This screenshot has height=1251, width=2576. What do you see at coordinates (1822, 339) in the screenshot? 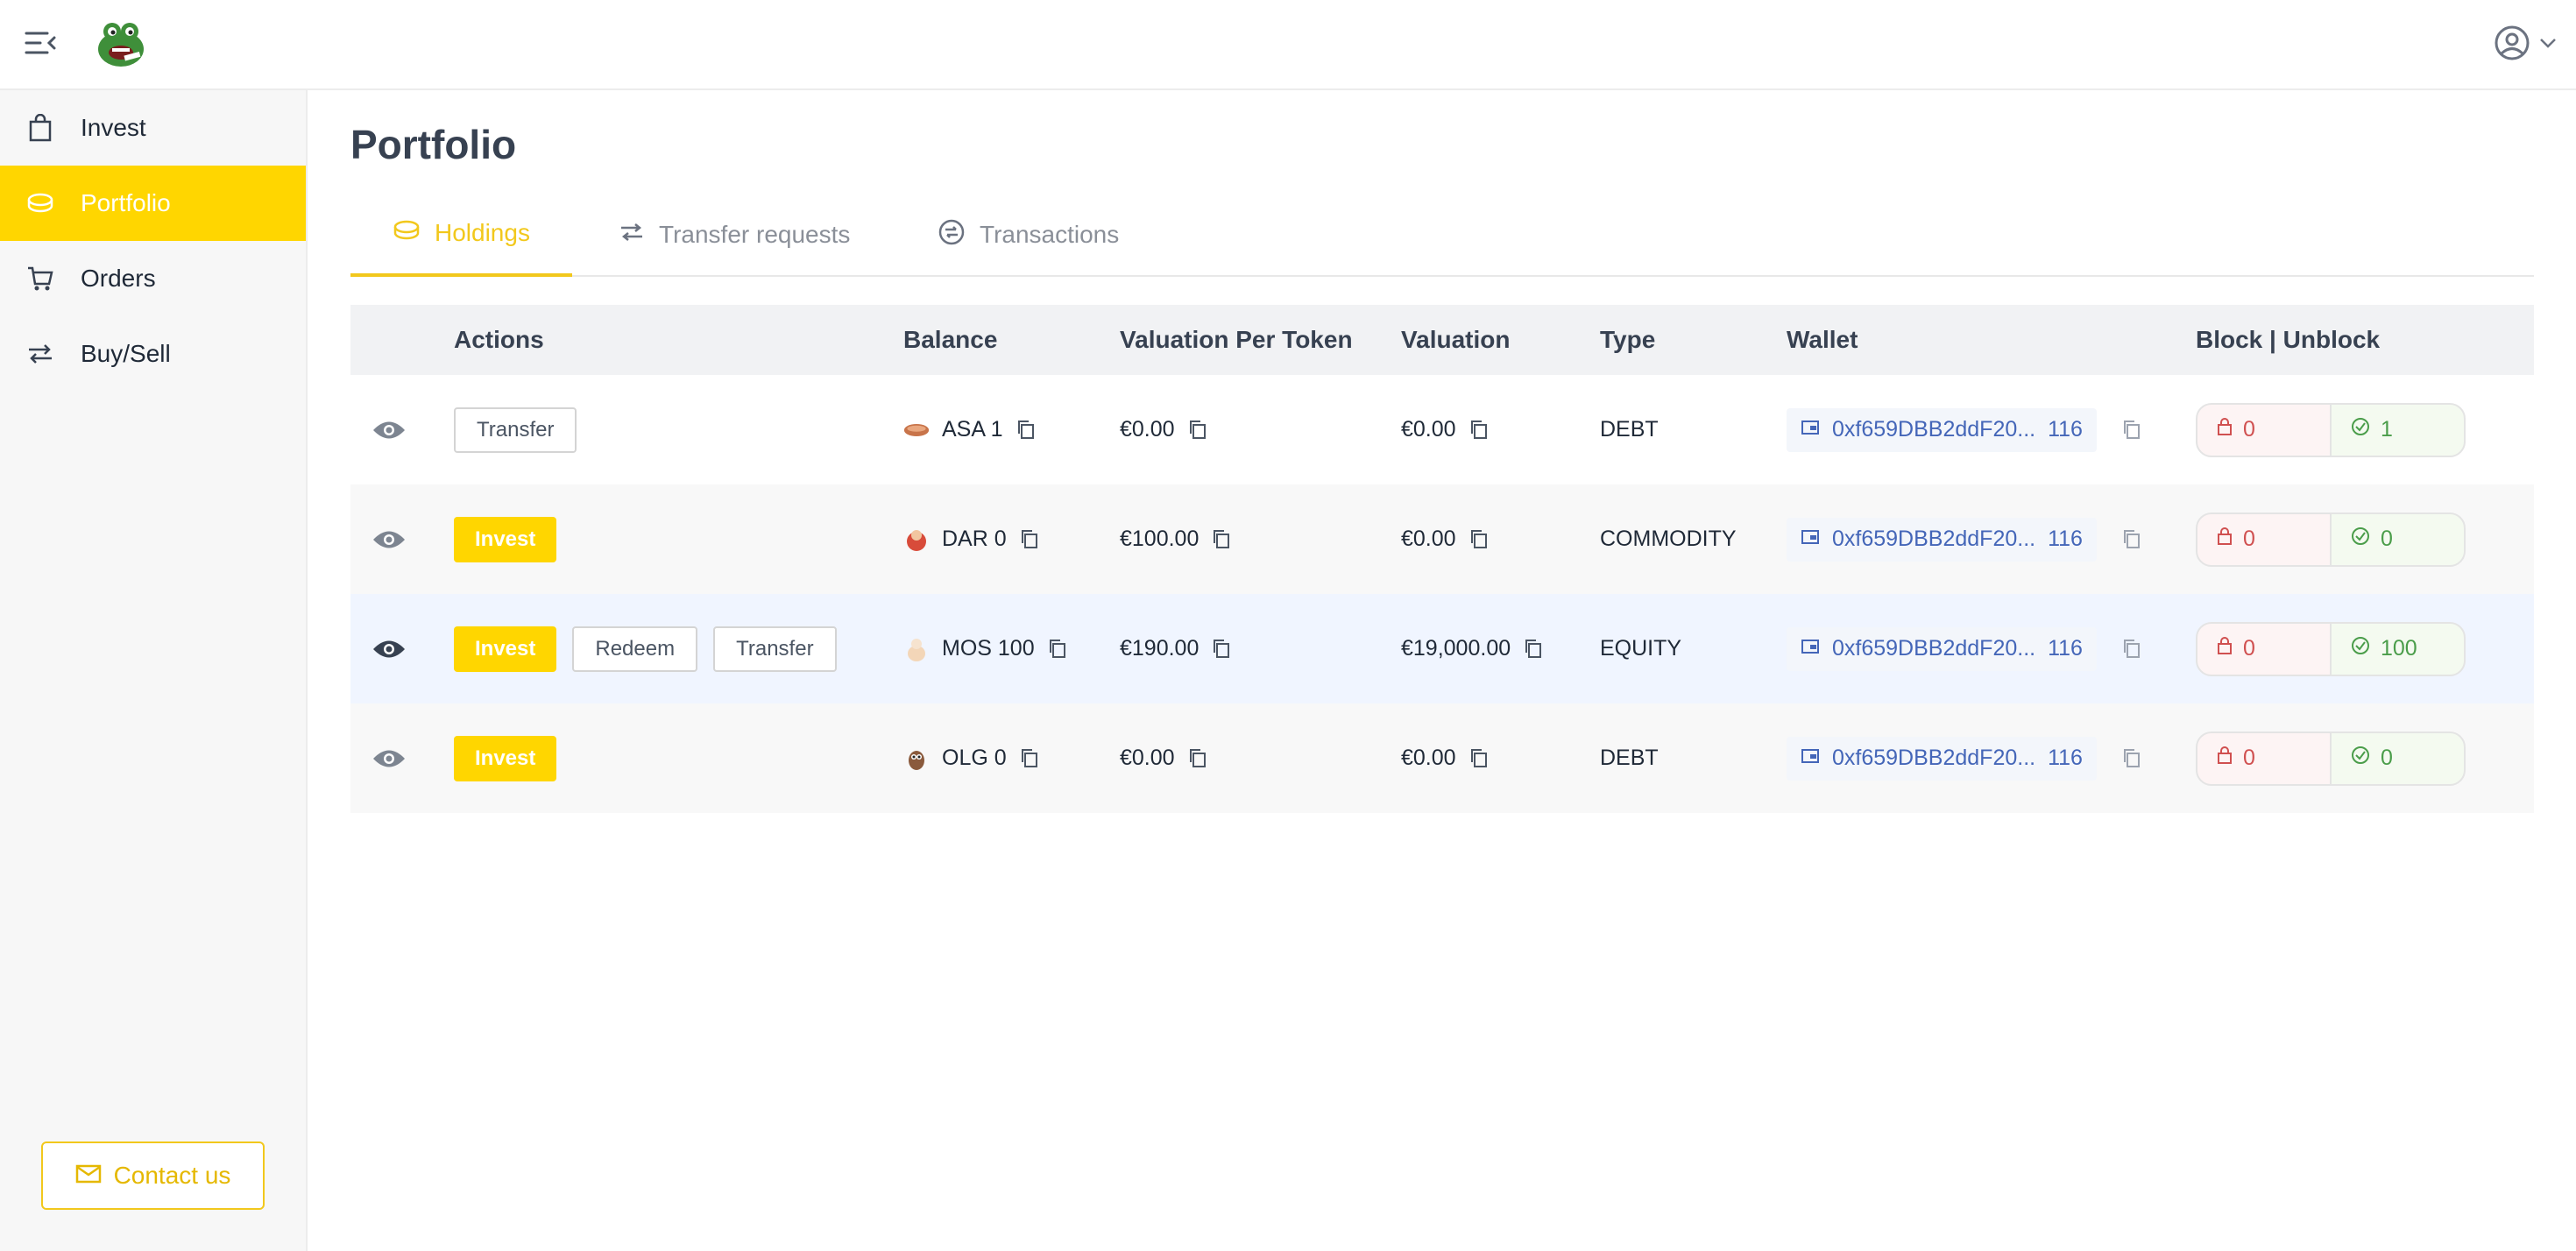
I see `column-header: Wallet` at bounding box center [1822, 339].